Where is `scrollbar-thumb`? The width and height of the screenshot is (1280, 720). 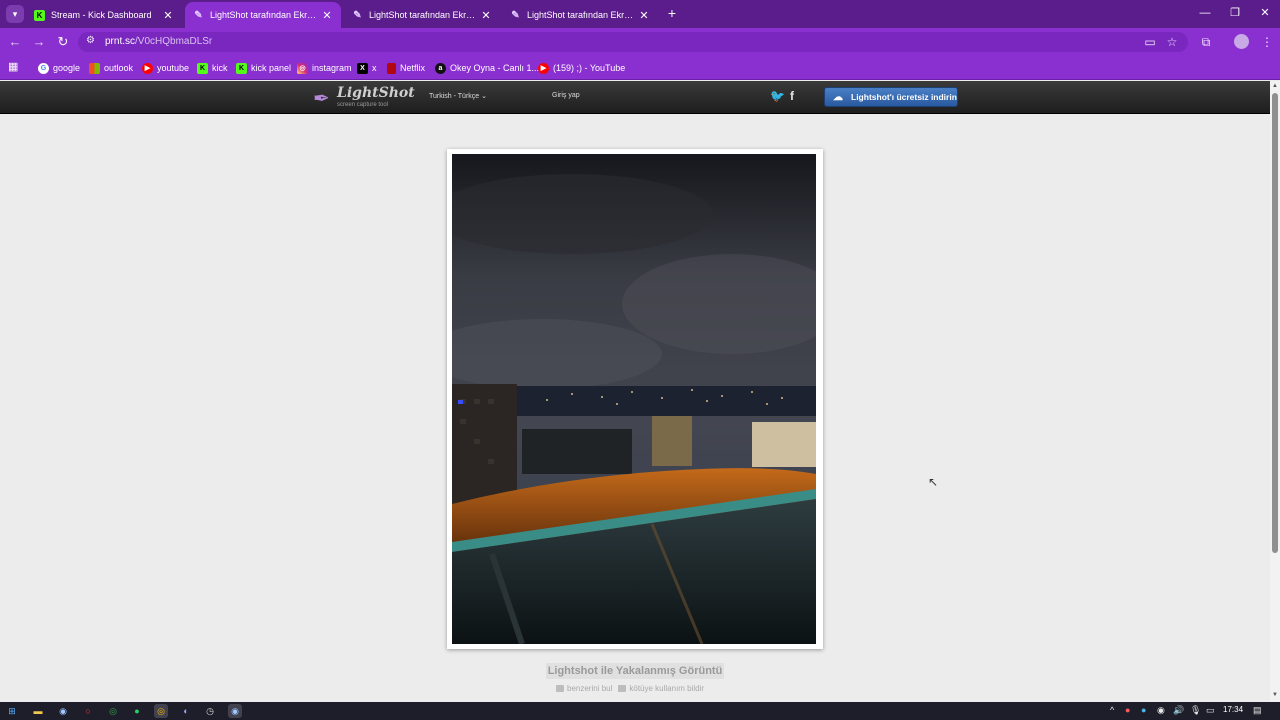
scrollbar-thumb is located at coordinates (1275, 323).